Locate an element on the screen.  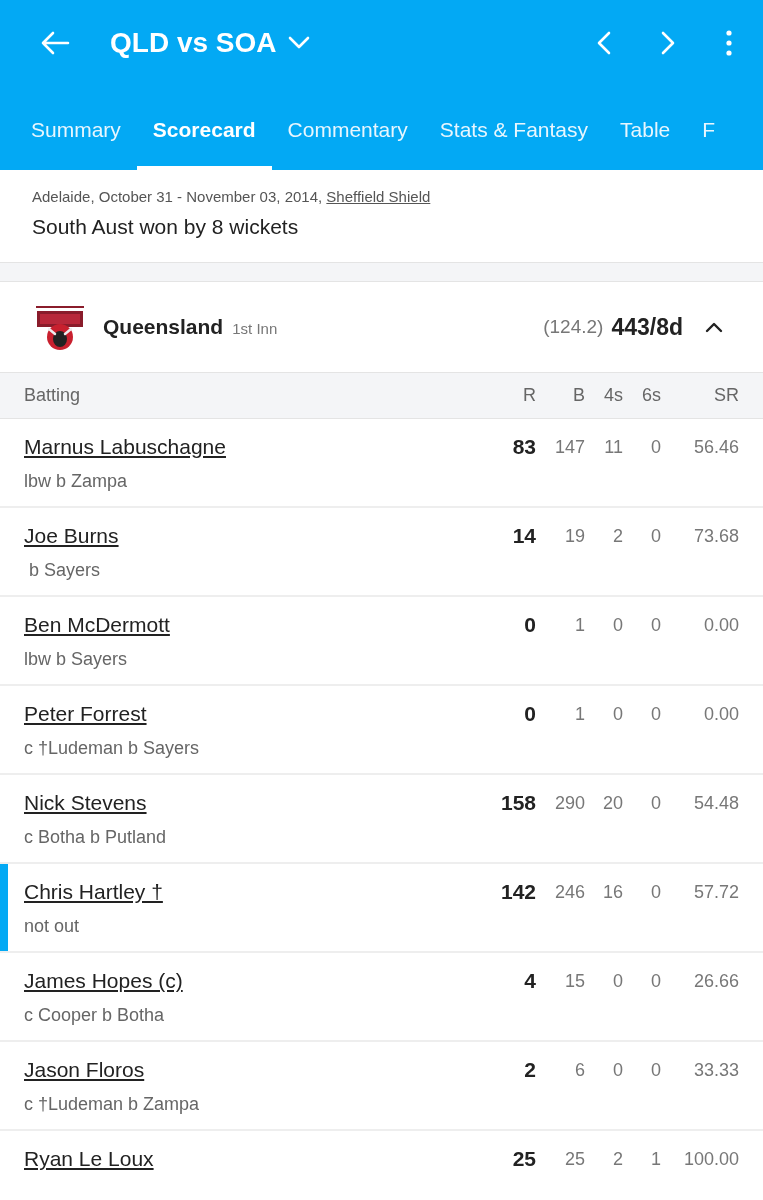
batter-name: Marnus Labuschagne is located at coordinates (260, 447).